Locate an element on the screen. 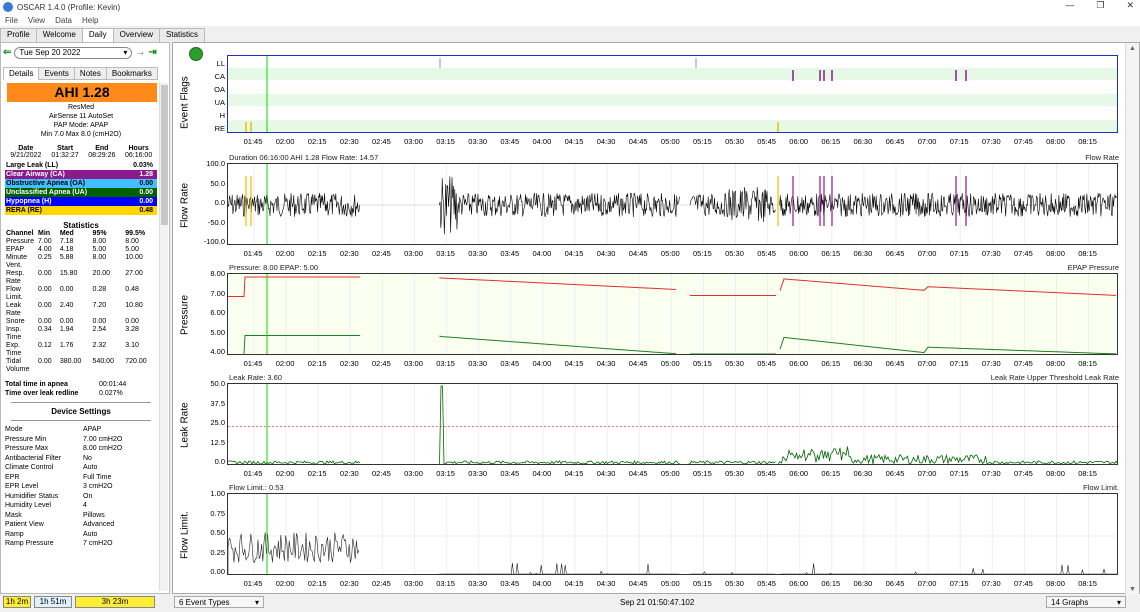 The image size is (1140, 612). leak-rate-line is located at coordinates (672, 424).